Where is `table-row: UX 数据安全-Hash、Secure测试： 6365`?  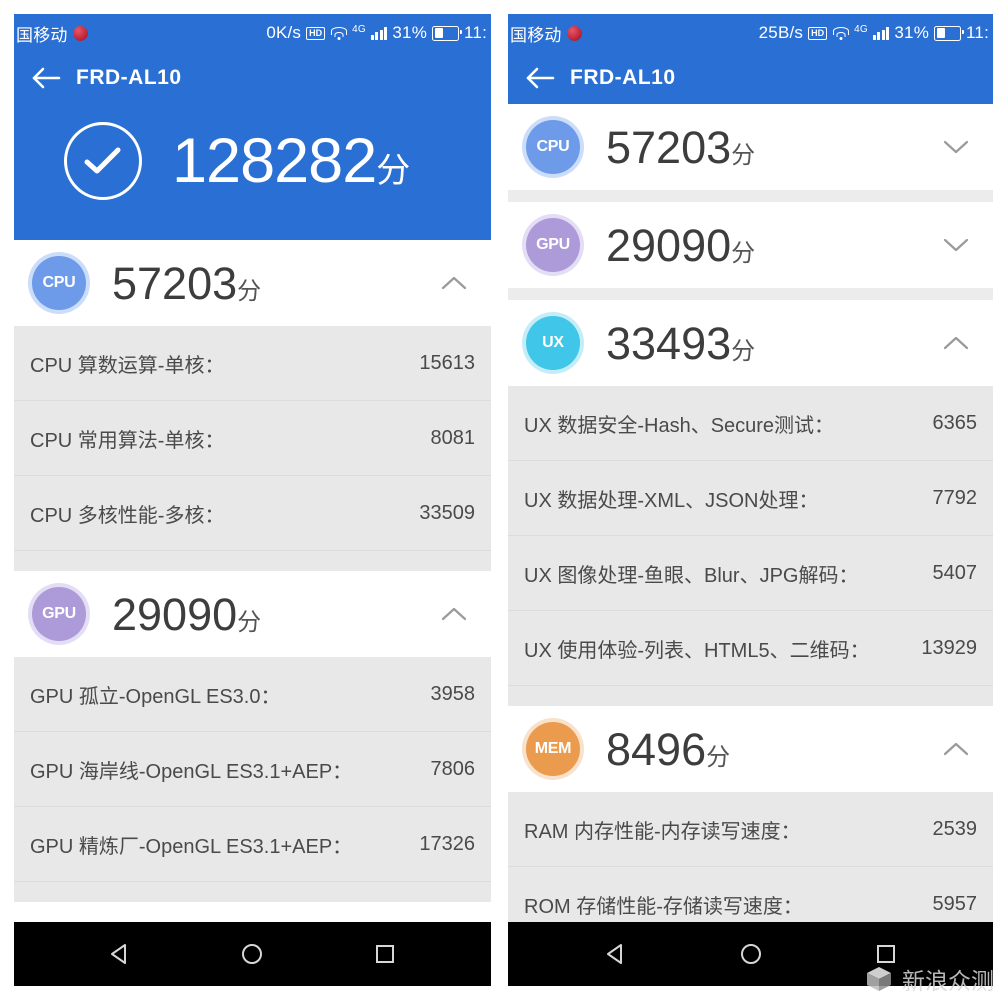
table-row: UX 数据安全-Hash、Secure测试： 6365 is located at coordinates (750, 423).